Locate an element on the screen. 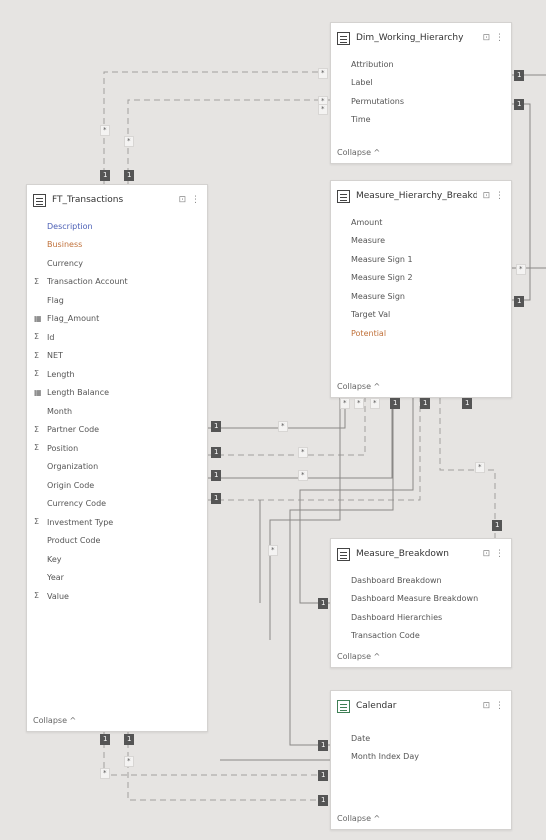 The width and height of the screenshot is (546, 840). field-row: Σ Value is located at coordinates (117, 596).